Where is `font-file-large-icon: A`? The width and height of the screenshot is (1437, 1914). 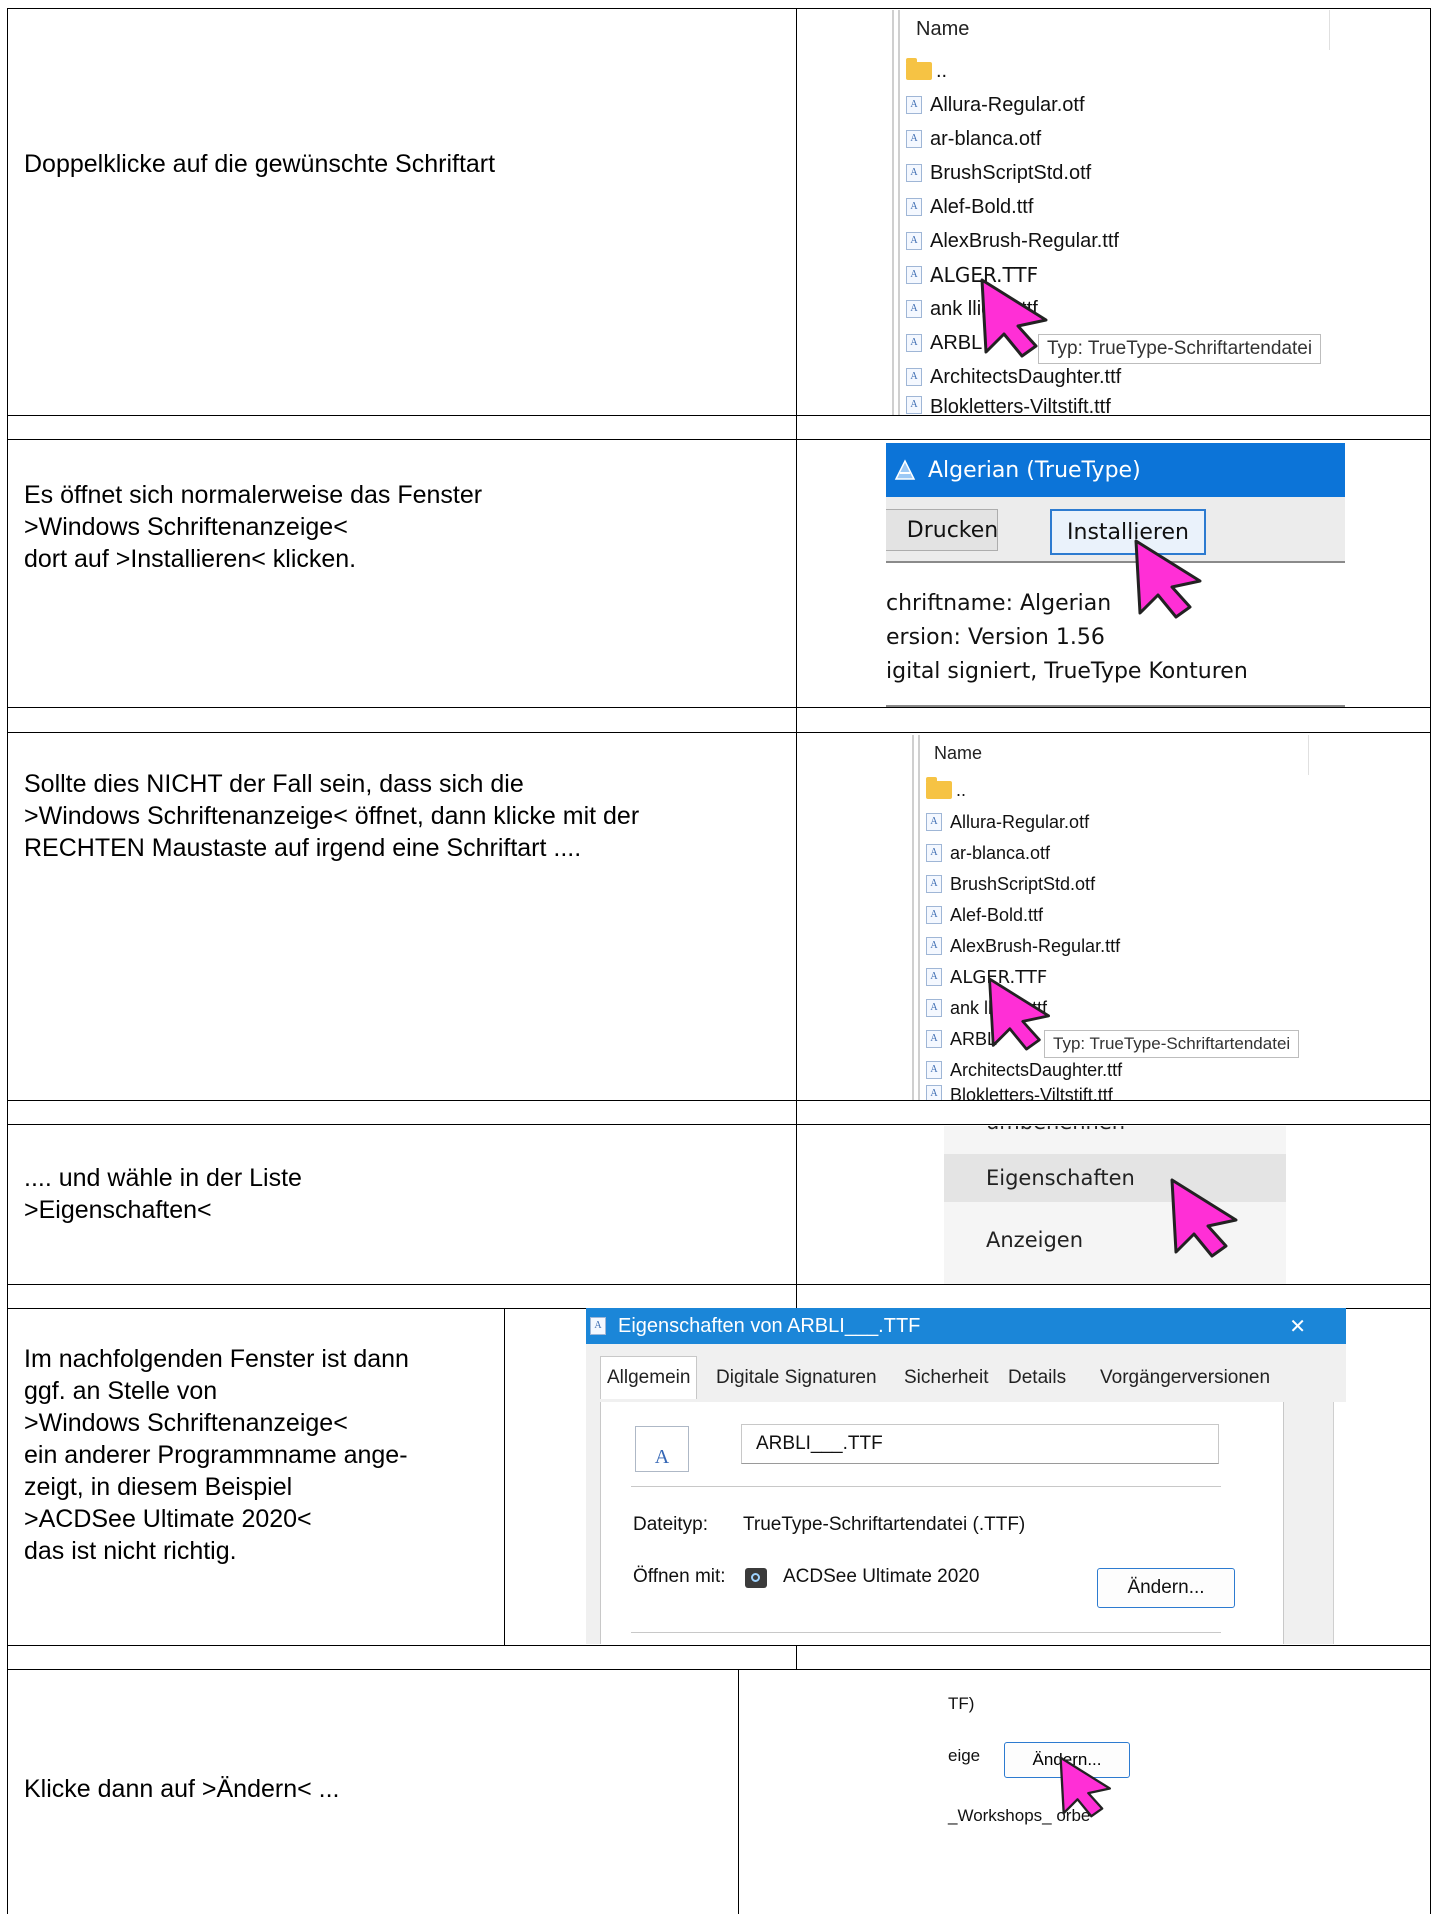
font-file-large-icon: A is located at coordinates (662, 1449).